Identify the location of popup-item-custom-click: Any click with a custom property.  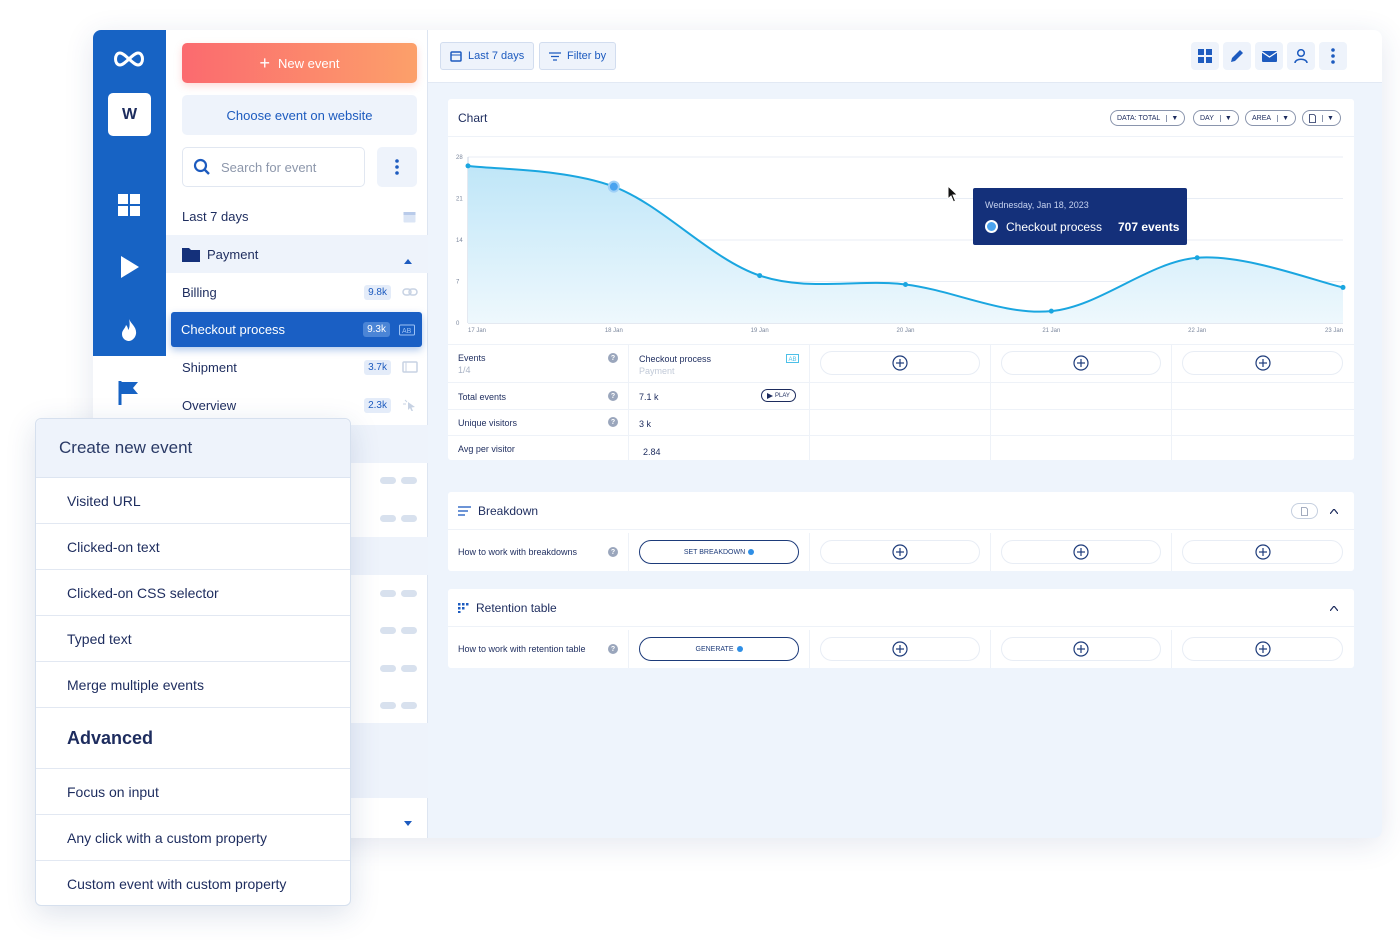
(193, 838).